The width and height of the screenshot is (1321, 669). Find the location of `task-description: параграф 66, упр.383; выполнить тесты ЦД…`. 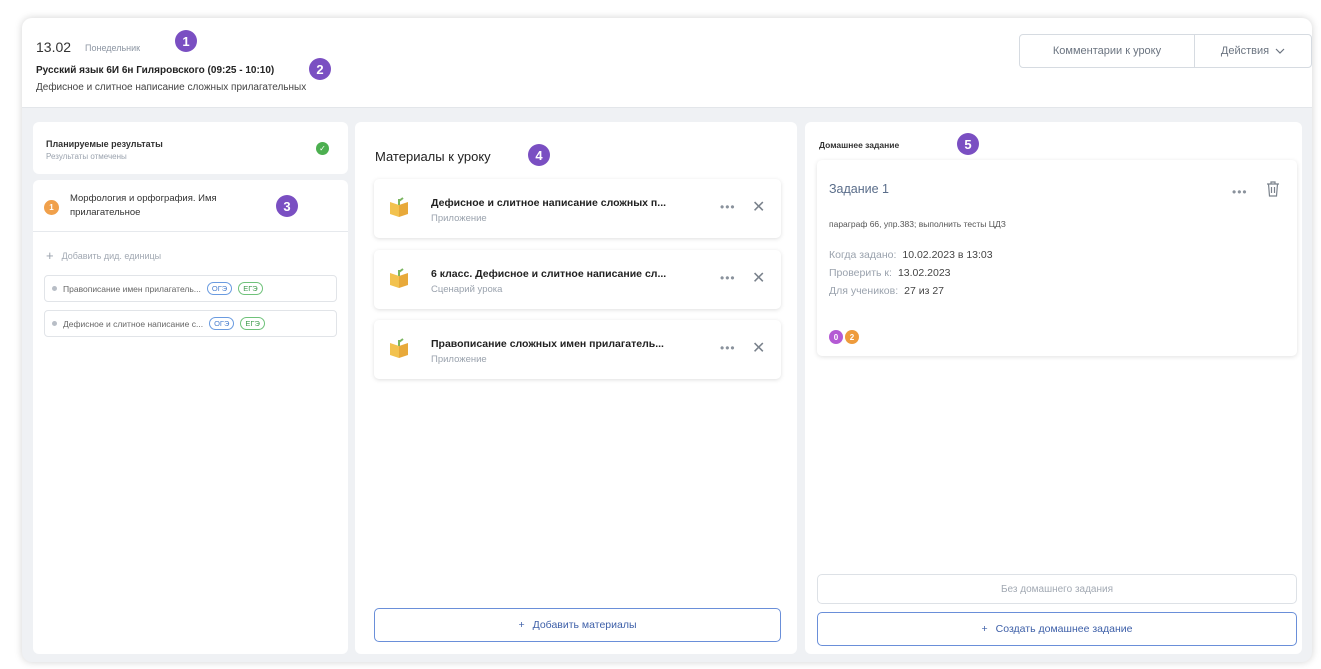

task-description: параграф 66, упр.383; выполнить тесты ЦД… is located at coordinates (917, 224).